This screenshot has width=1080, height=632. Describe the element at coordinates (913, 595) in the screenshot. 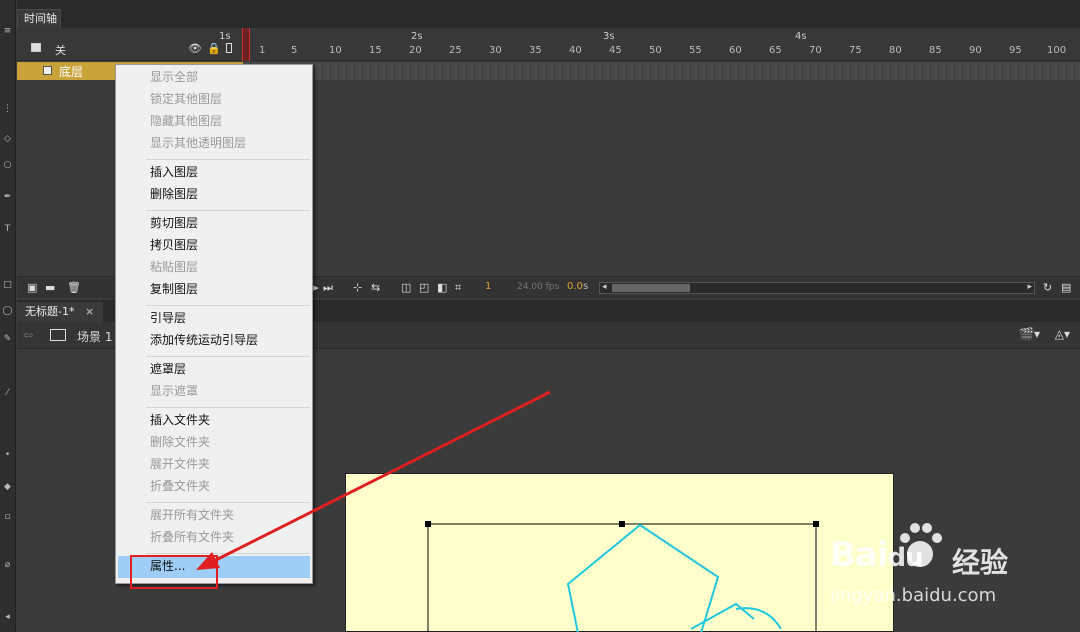

I see `watermark-url: jingyan.baidu.com` at that location.